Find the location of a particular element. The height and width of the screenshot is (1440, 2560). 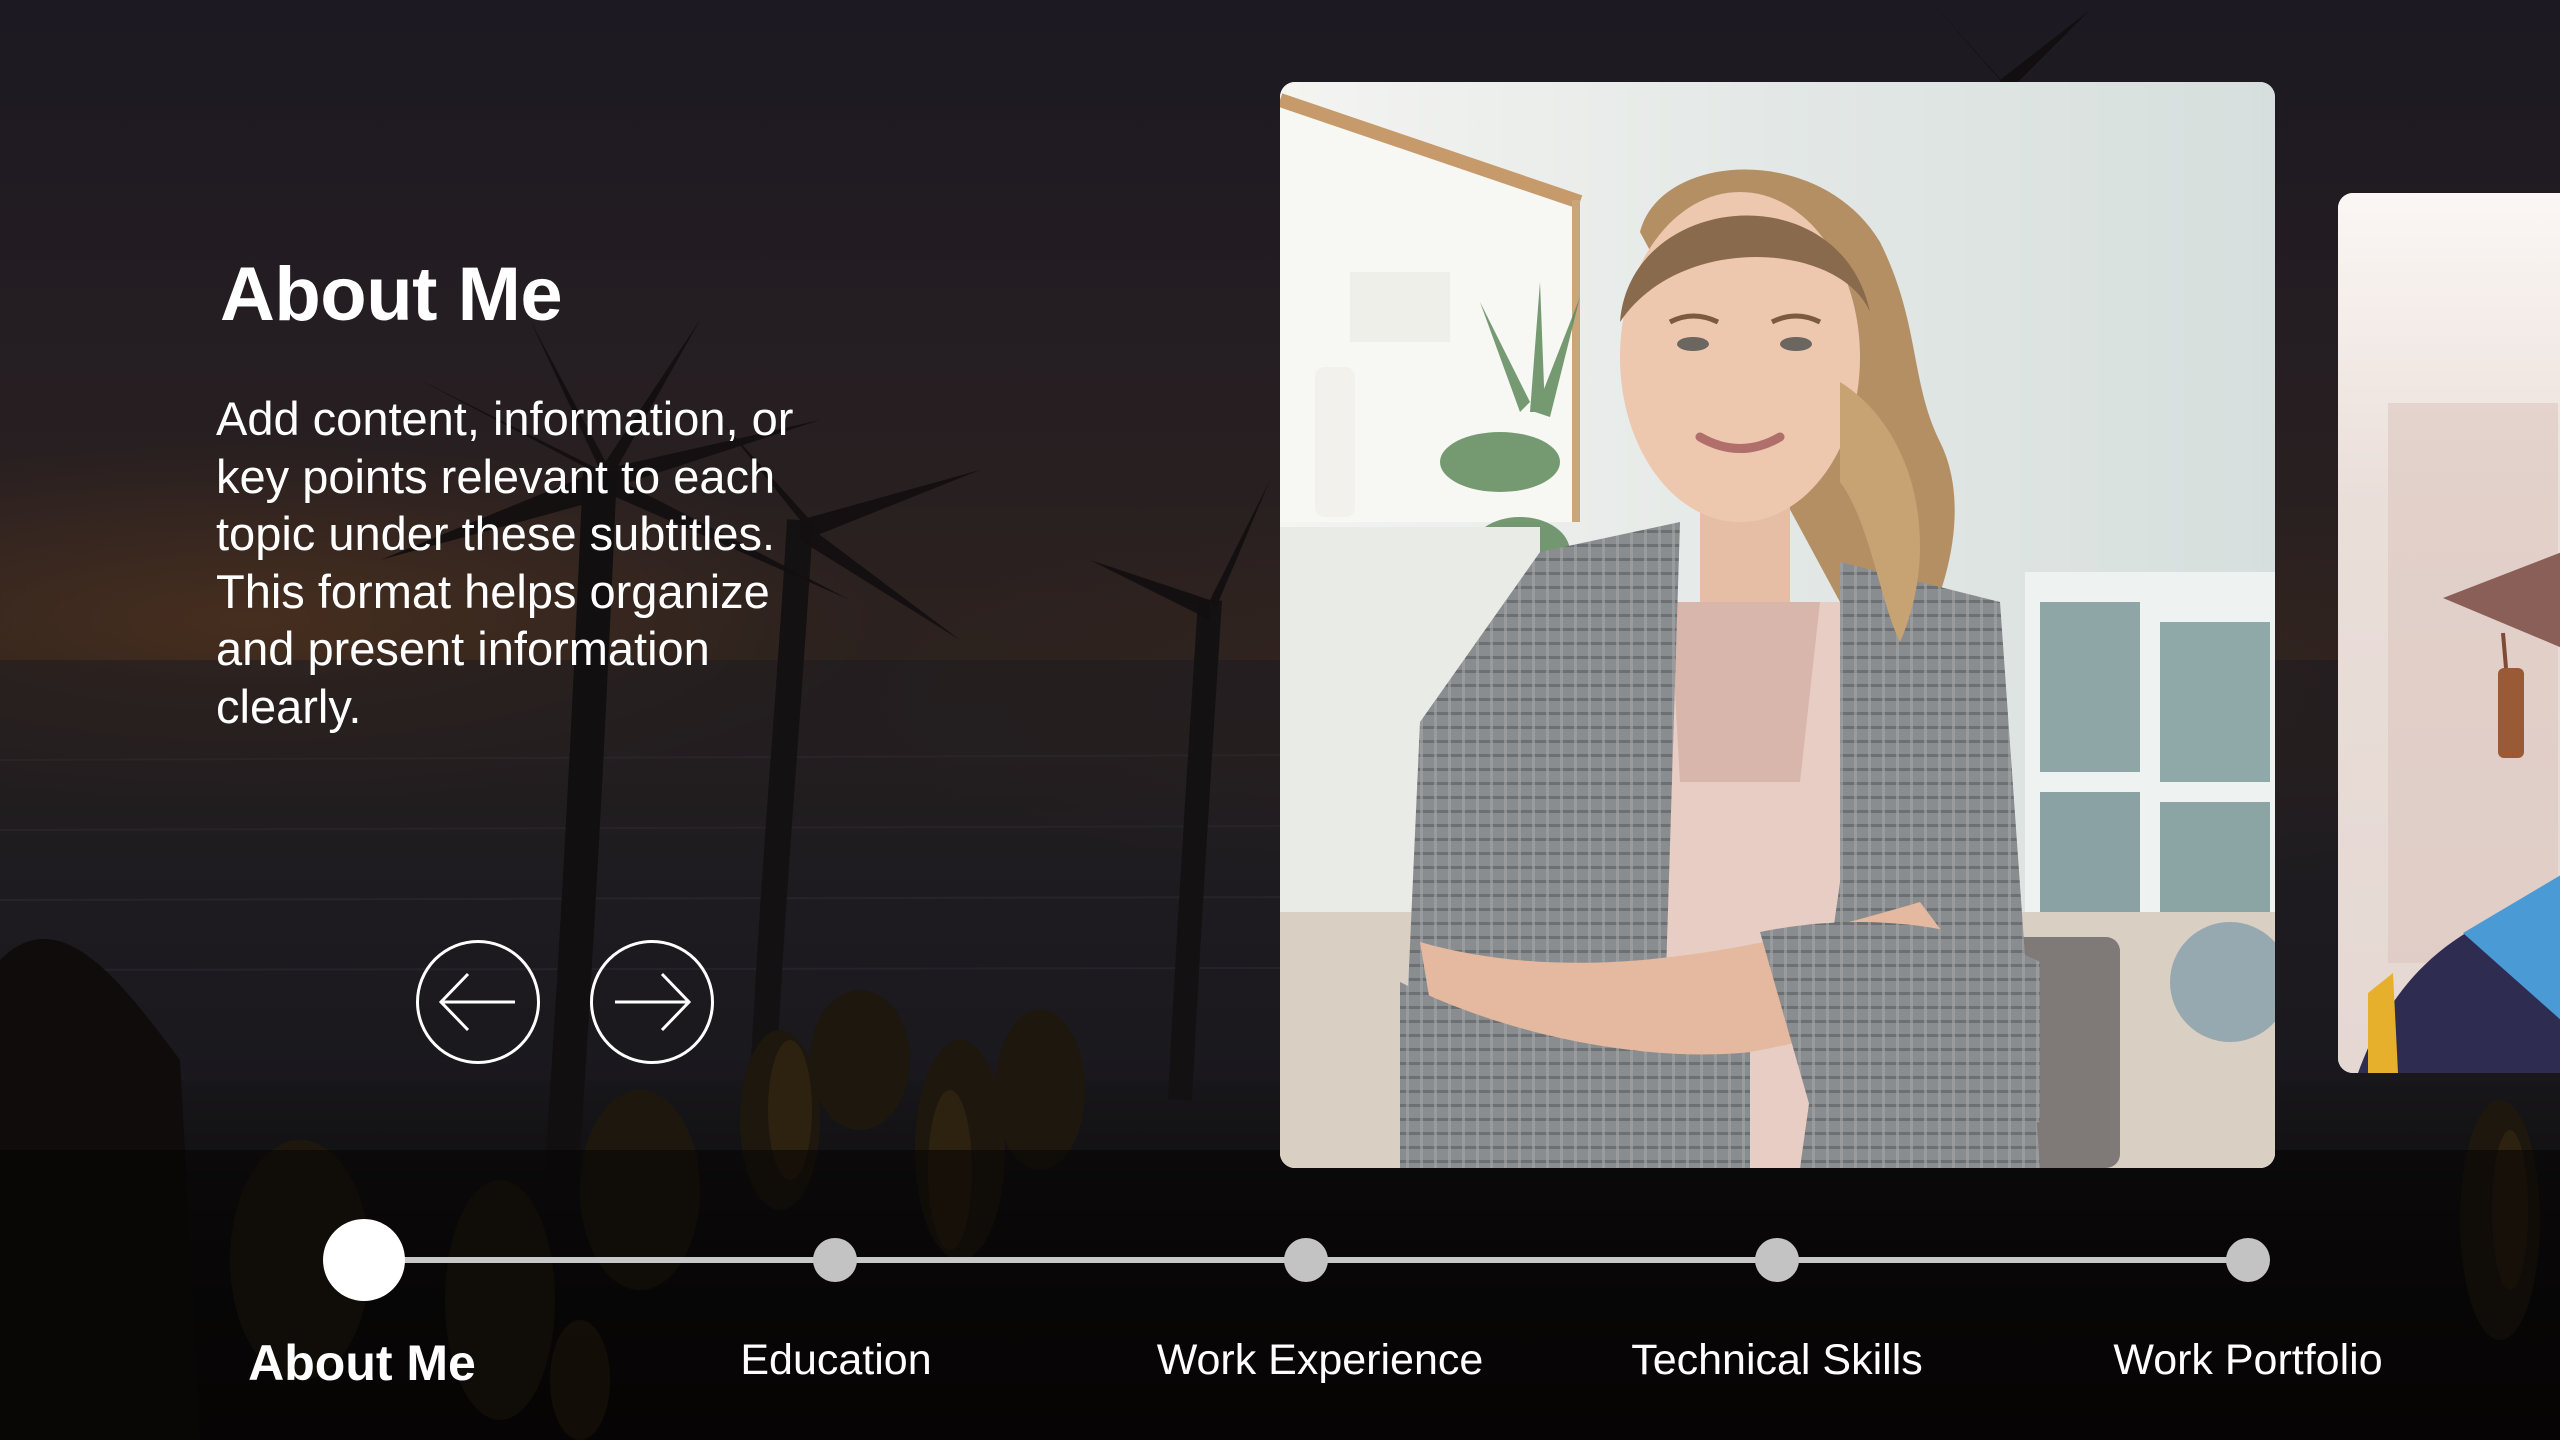

description-line: topic under these subtitles. is located at coordinates (496, 534).